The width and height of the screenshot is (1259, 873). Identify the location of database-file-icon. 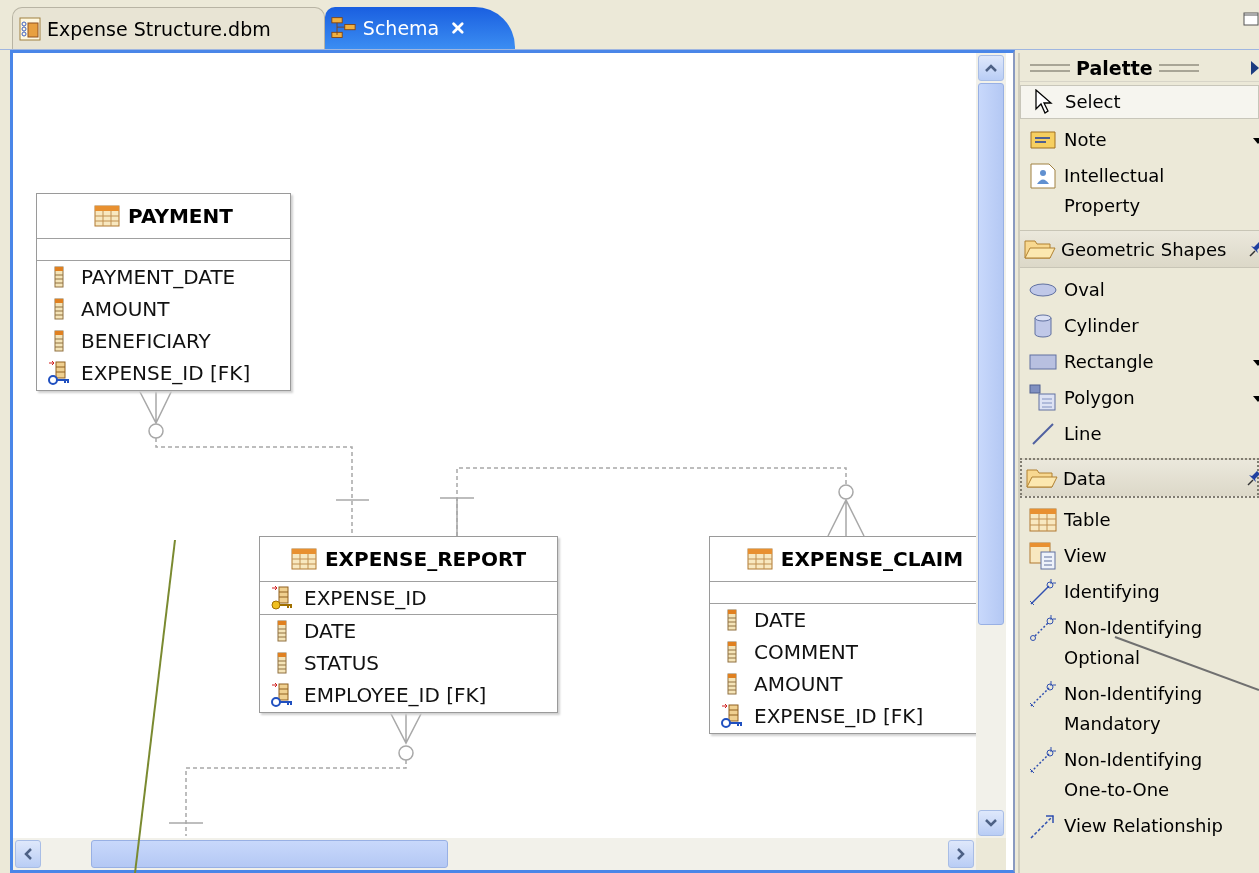
(30, 28).